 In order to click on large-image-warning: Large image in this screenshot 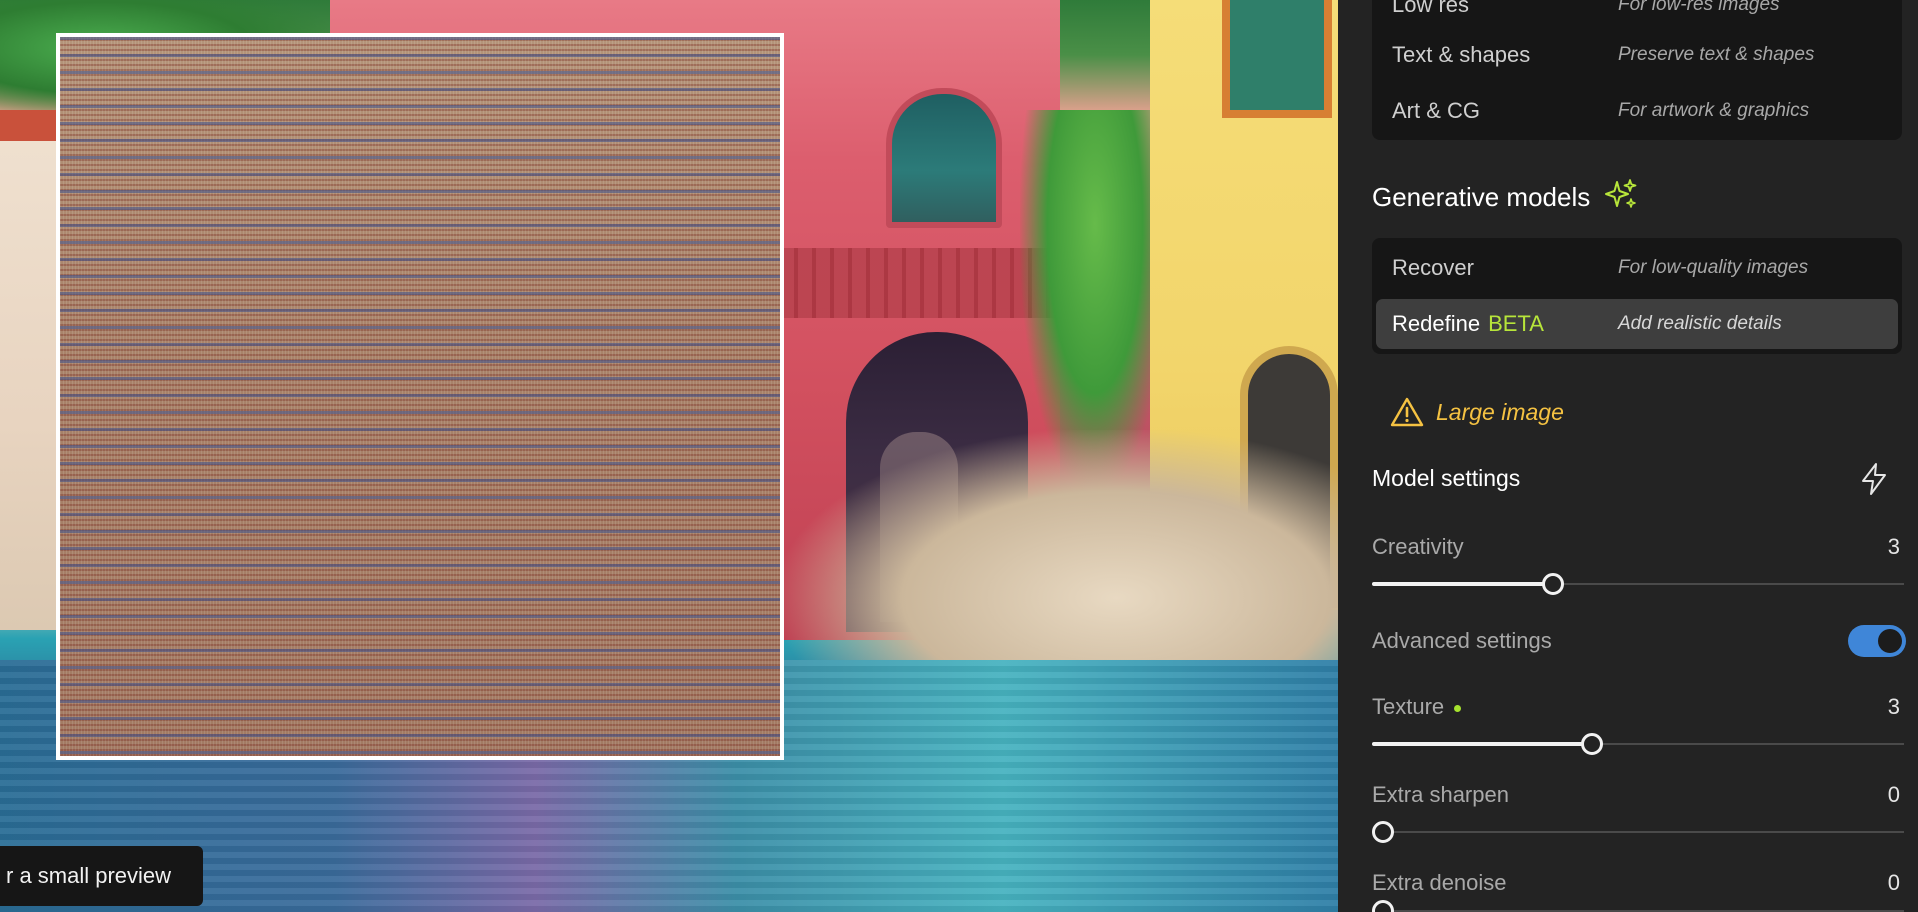, I will do `click(1477, 412)`.